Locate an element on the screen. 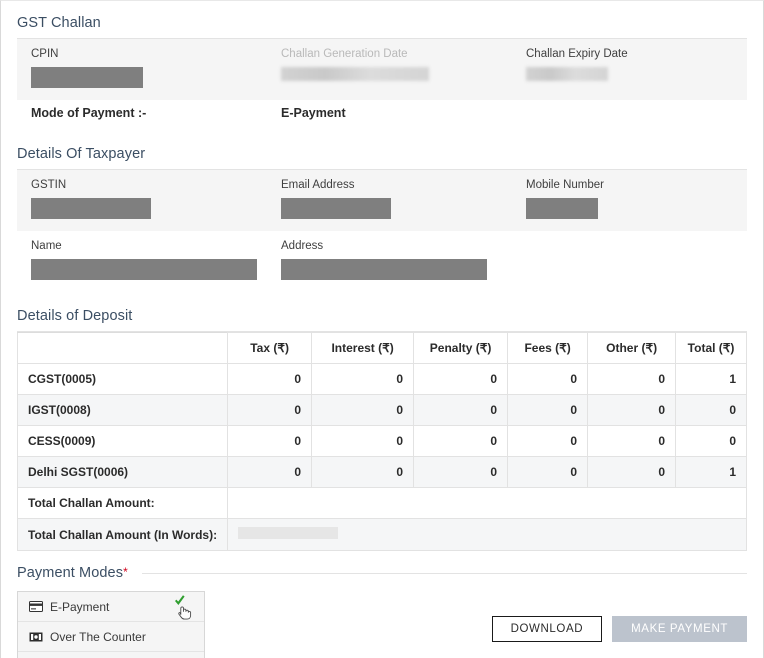 The width and height of the screenshot is (764, 658). field-email-address: Email Address is located at coordinates (389, 199).